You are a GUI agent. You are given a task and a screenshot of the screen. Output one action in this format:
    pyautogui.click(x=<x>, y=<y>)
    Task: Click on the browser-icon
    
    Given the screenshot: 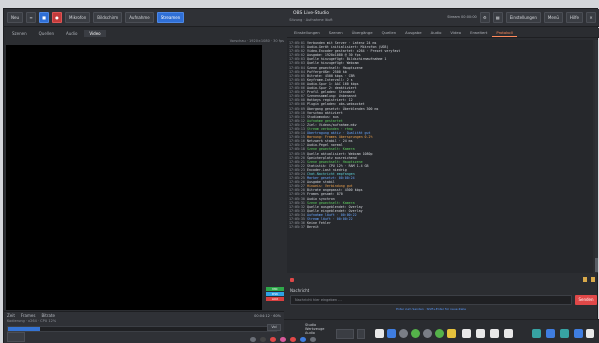 What is the action you would take?
    pyautogui.click(x=391, y=333)
    